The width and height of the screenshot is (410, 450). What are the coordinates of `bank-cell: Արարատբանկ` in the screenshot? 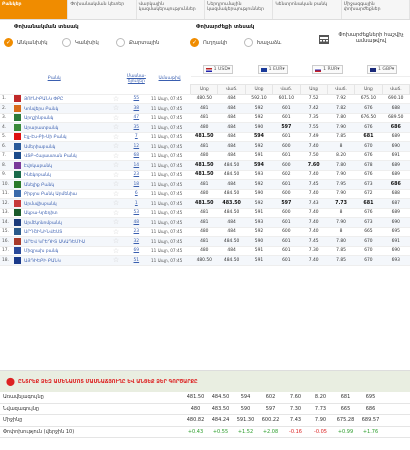 It's located at (60, 127).